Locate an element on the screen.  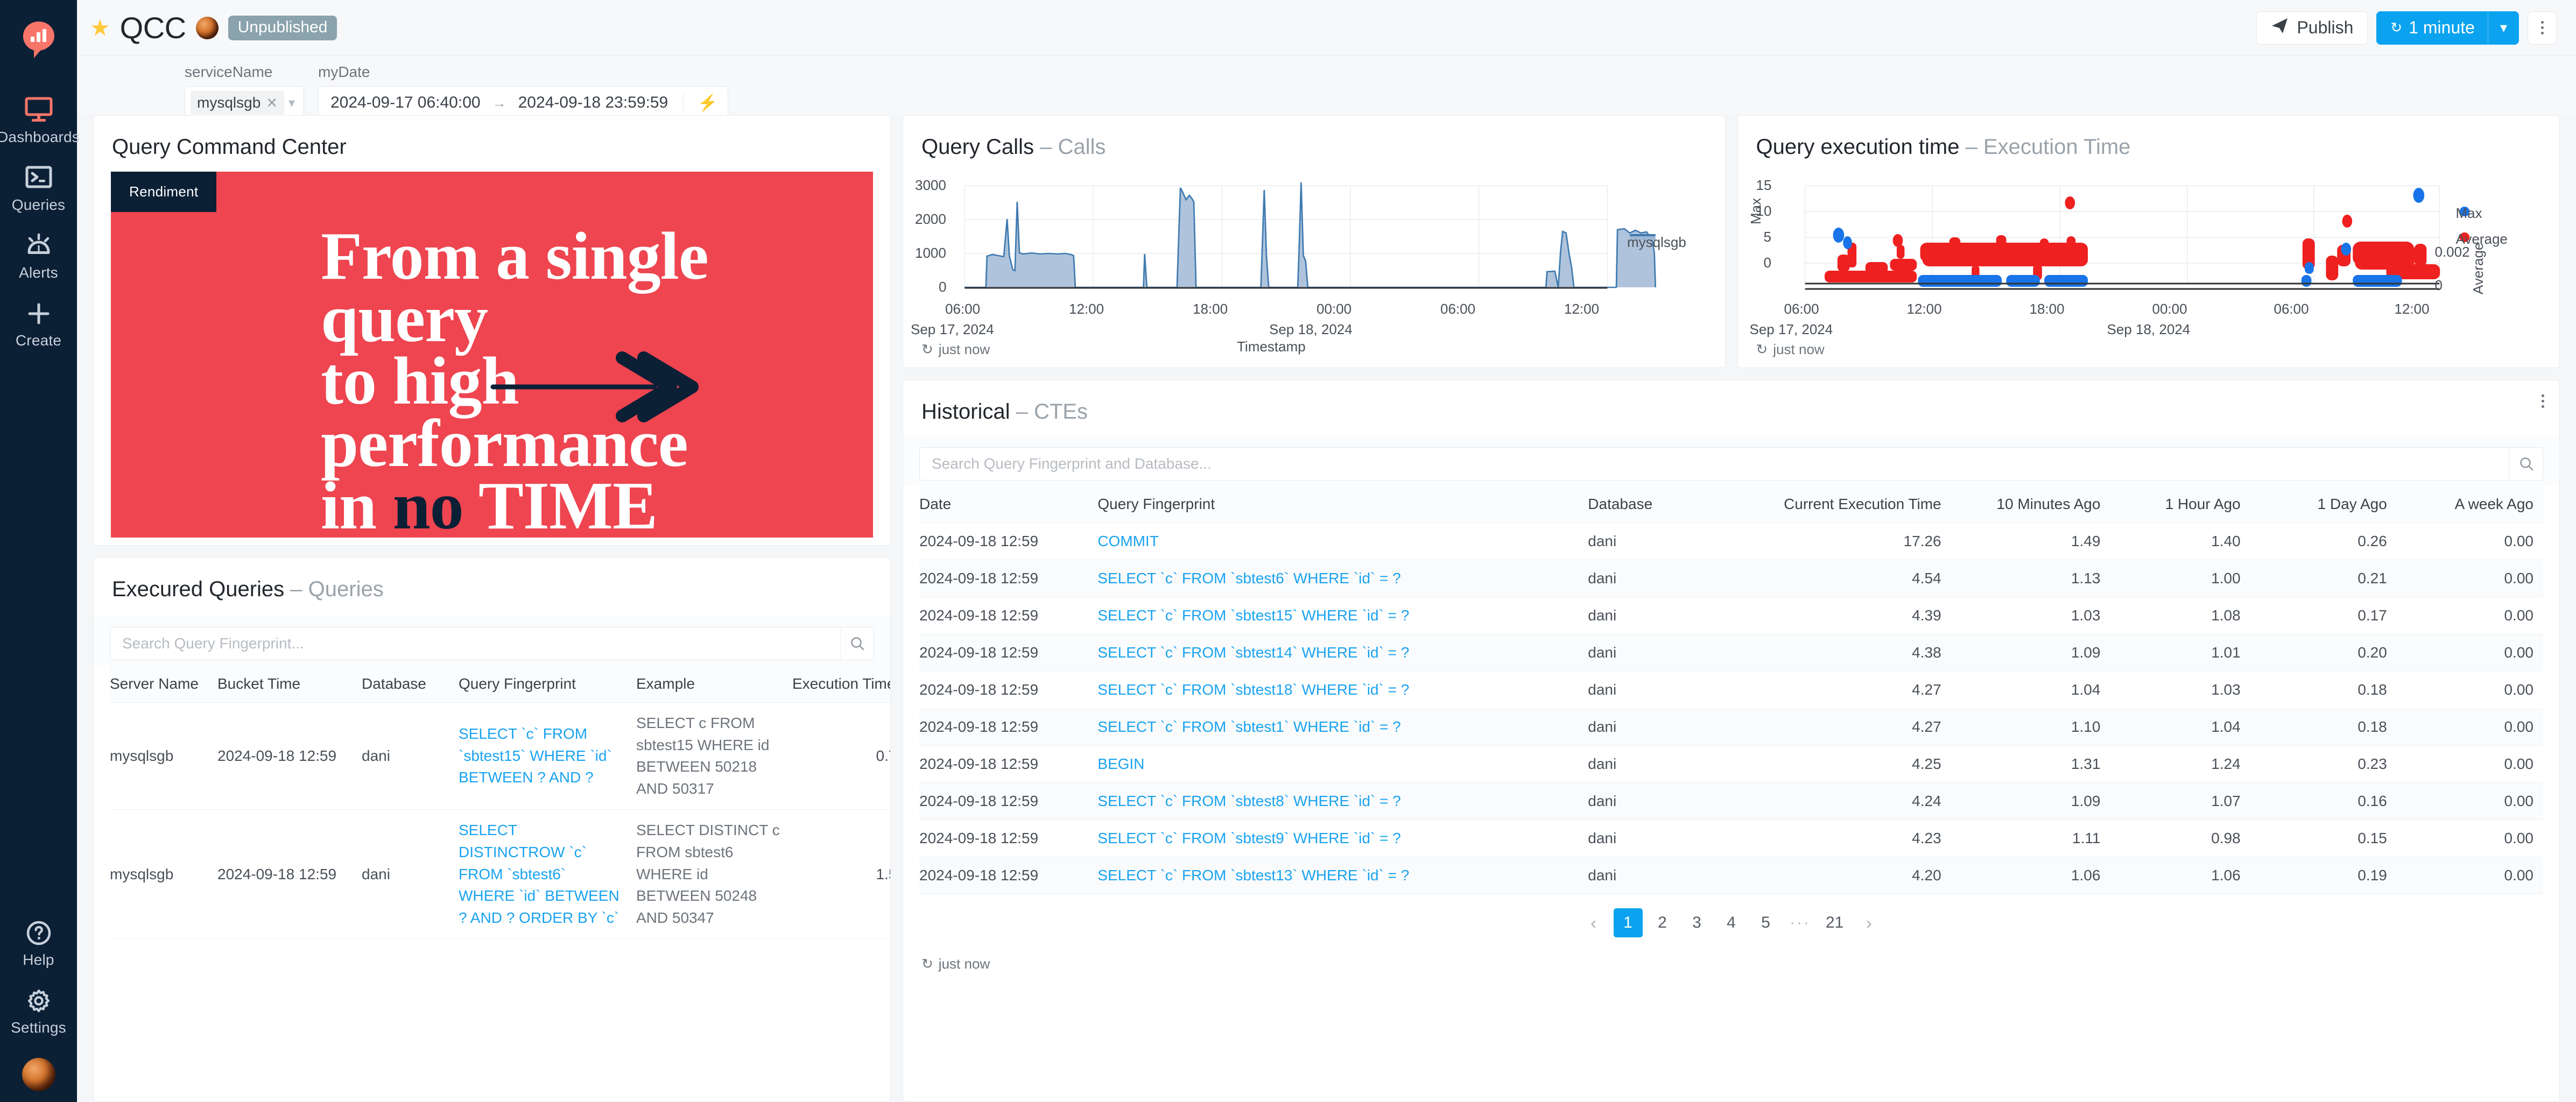
date-from-value: 2024-09-17 06:40:00 is located at coordinates (406, 103).